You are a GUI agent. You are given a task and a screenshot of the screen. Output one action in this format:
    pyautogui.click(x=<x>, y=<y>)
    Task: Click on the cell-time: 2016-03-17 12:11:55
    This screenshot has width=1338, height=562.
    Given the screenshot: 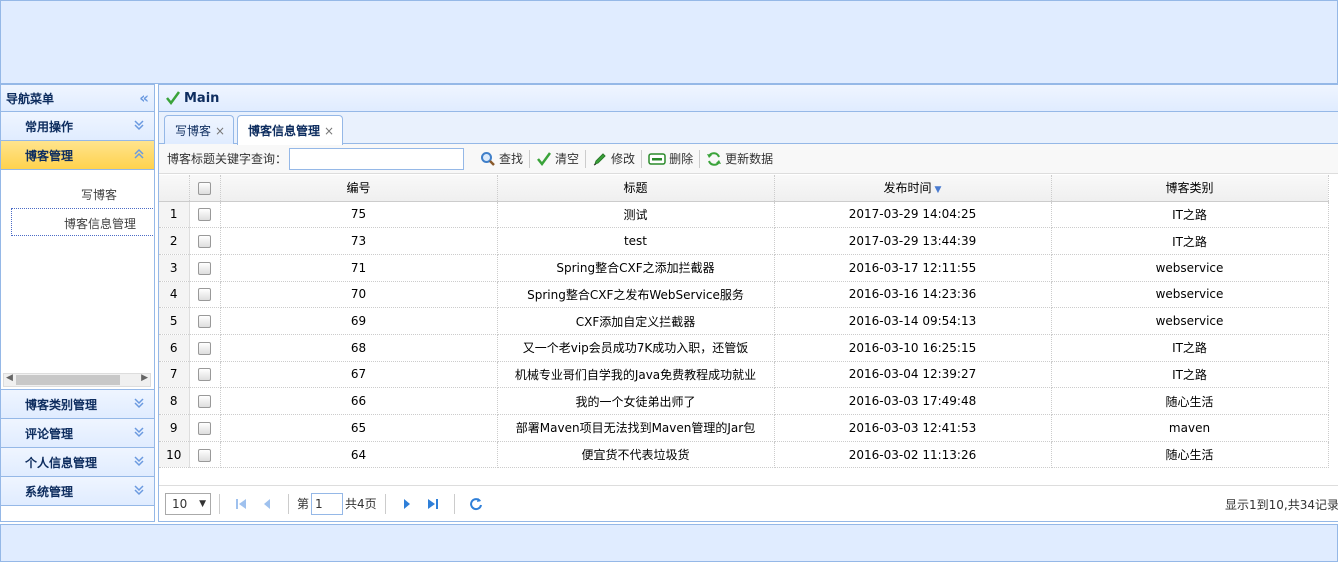 What is the action you would take?
    pyautogui.click(x=913, y=268)
    